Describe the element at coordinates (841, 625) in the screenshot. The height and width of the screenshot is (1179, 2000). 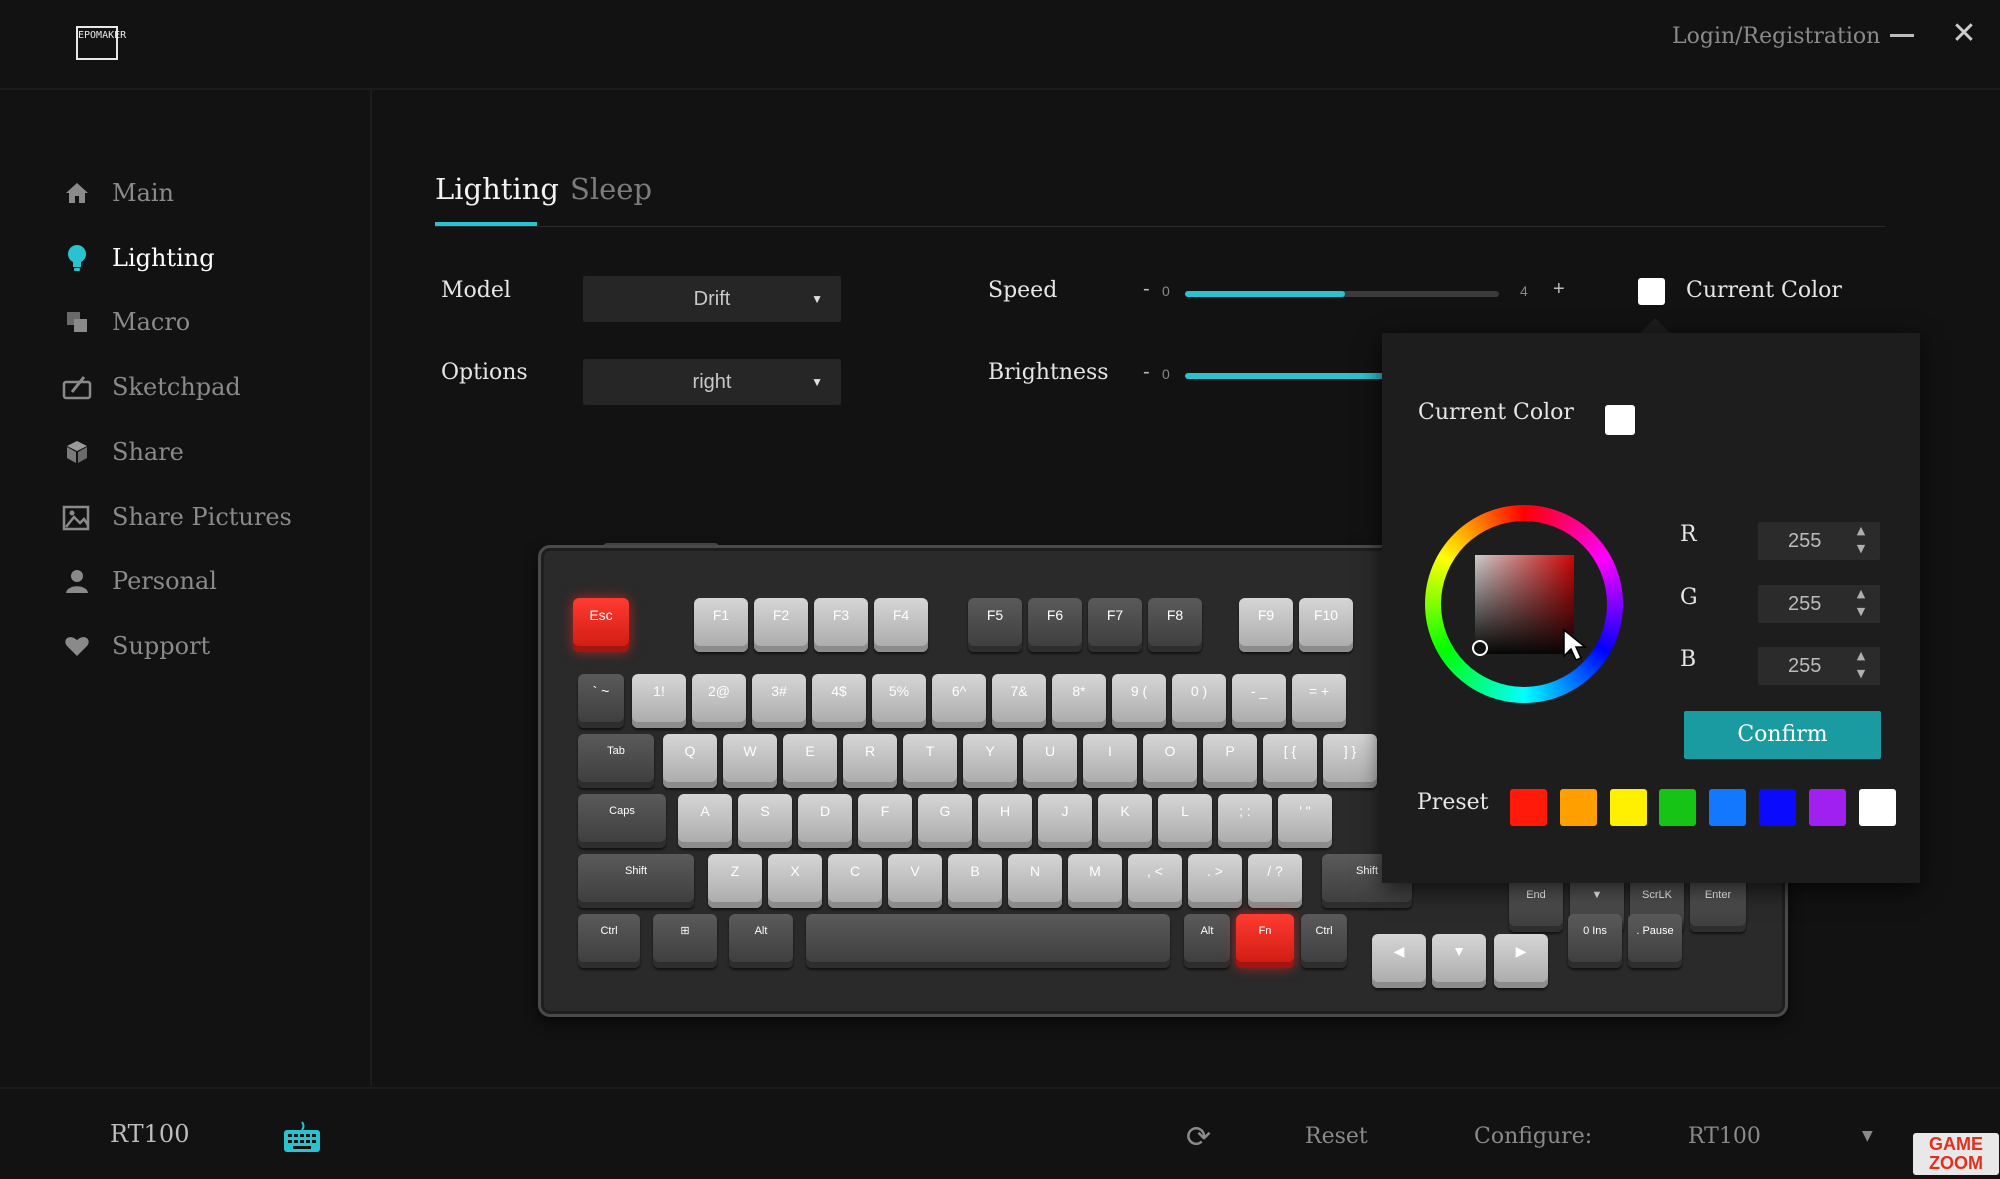
I see `keyboard-key: F3` at that location.